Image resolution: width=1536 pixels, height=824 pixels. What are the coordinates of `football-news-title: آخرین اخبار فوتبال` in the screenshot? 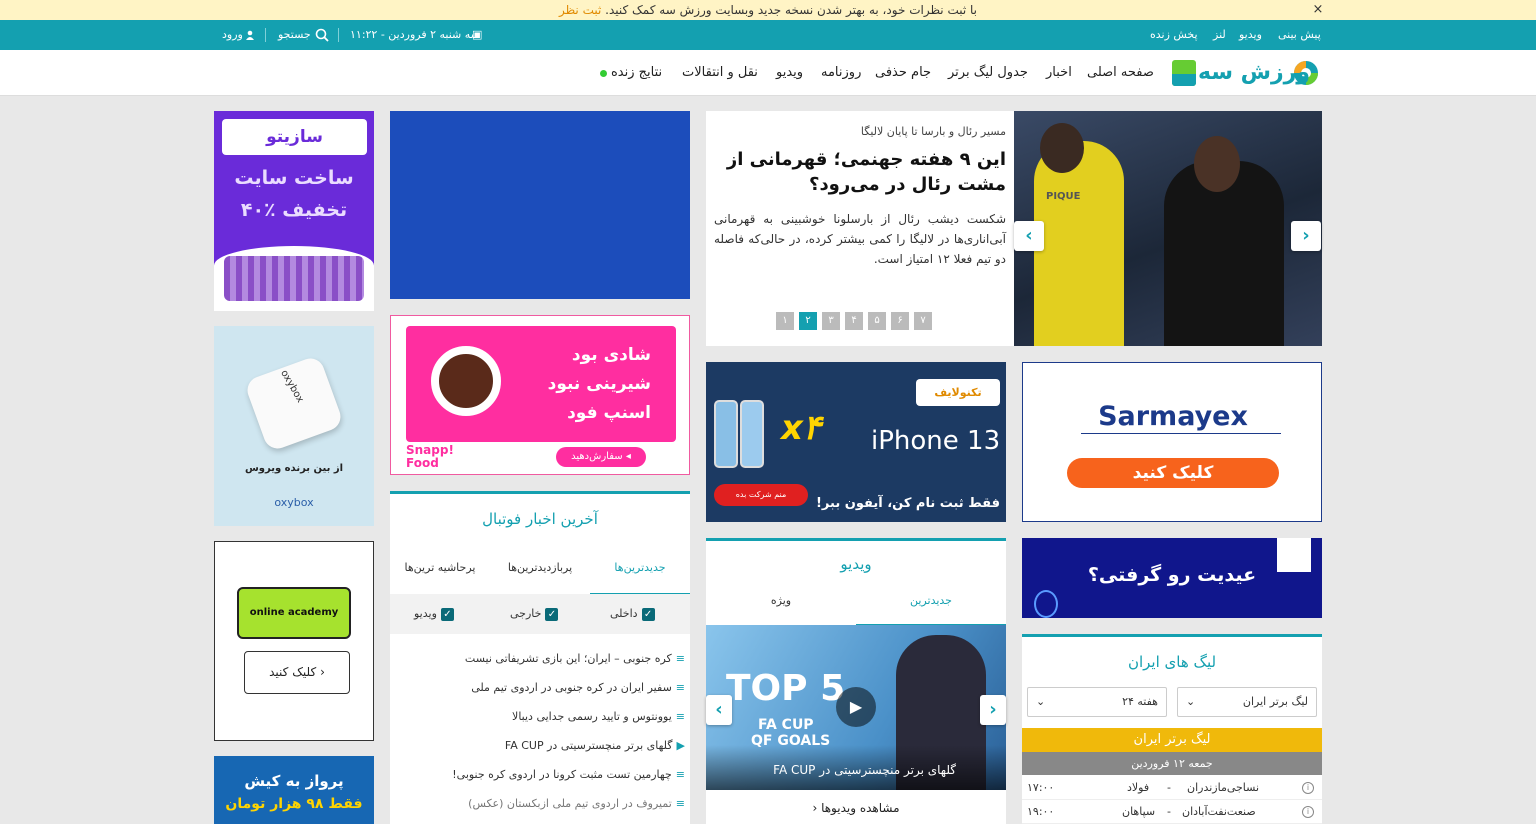 It's located at (540, 519).